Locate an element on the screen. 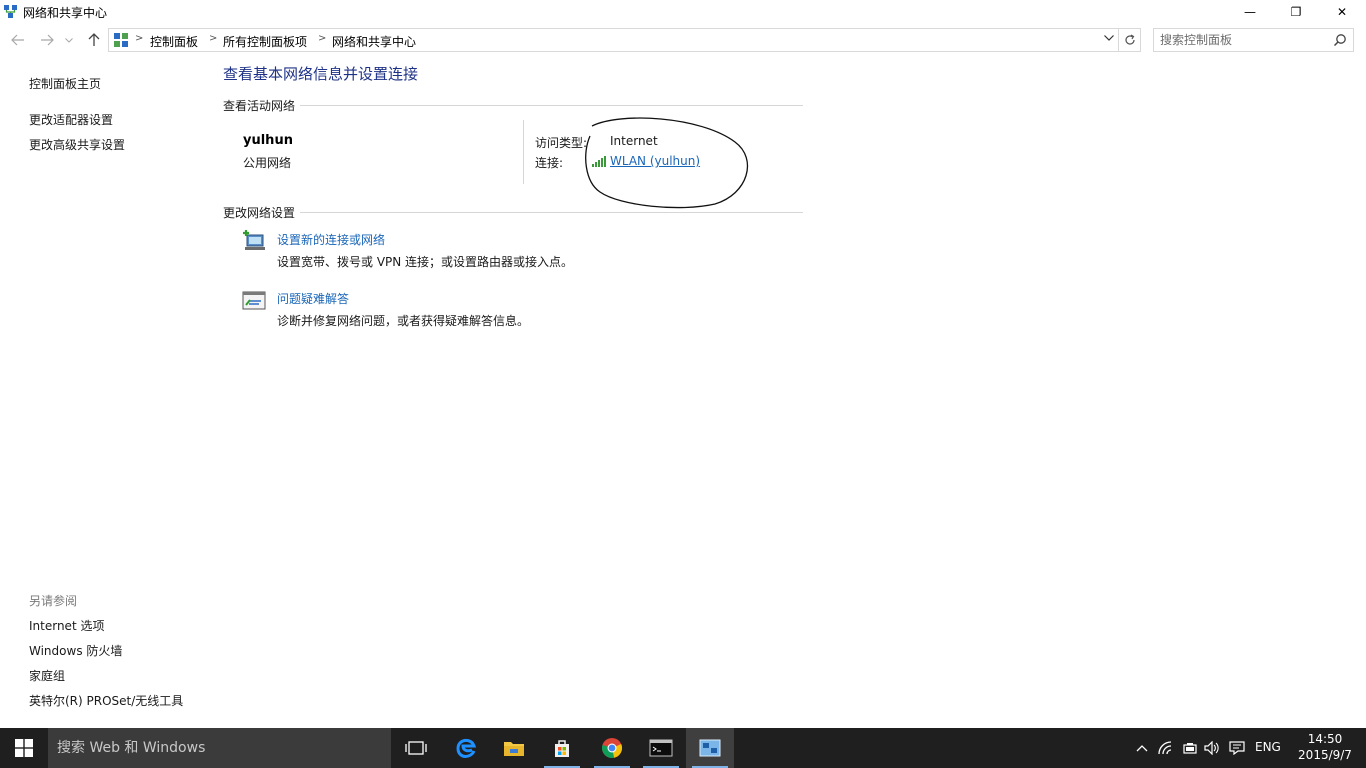 The height and width of the screenshot is (768, 1366). battery-icon is located at coordinates (1190, 748).